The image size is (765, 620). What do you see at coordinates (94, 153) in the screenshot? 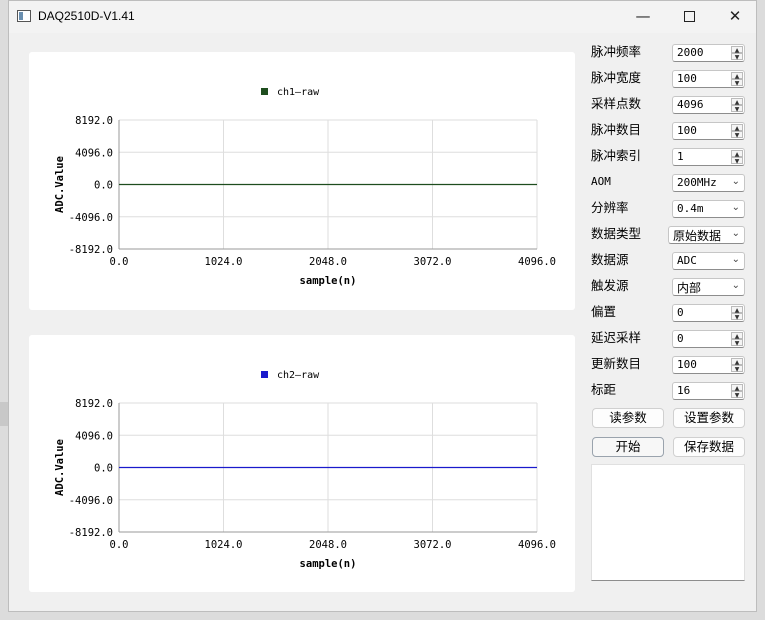
I see `y-tick-label: 4096.0` at bounding box center [94, 153].